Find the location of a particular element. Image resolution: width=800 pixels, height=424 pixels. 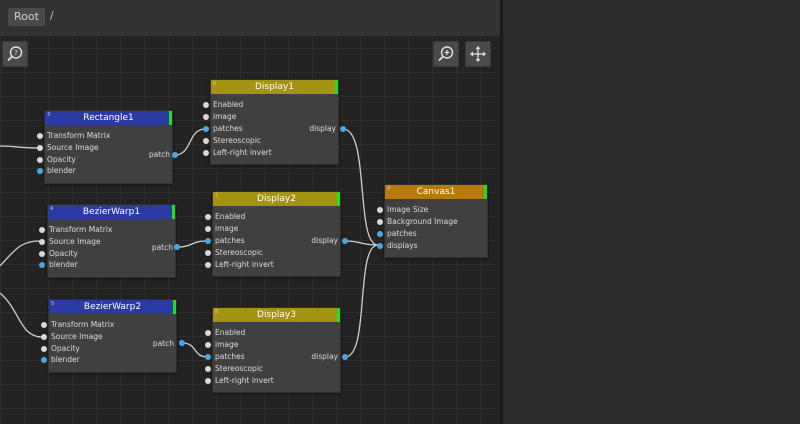

node-title: Rectangle1 is located at coordinates (108, 118).